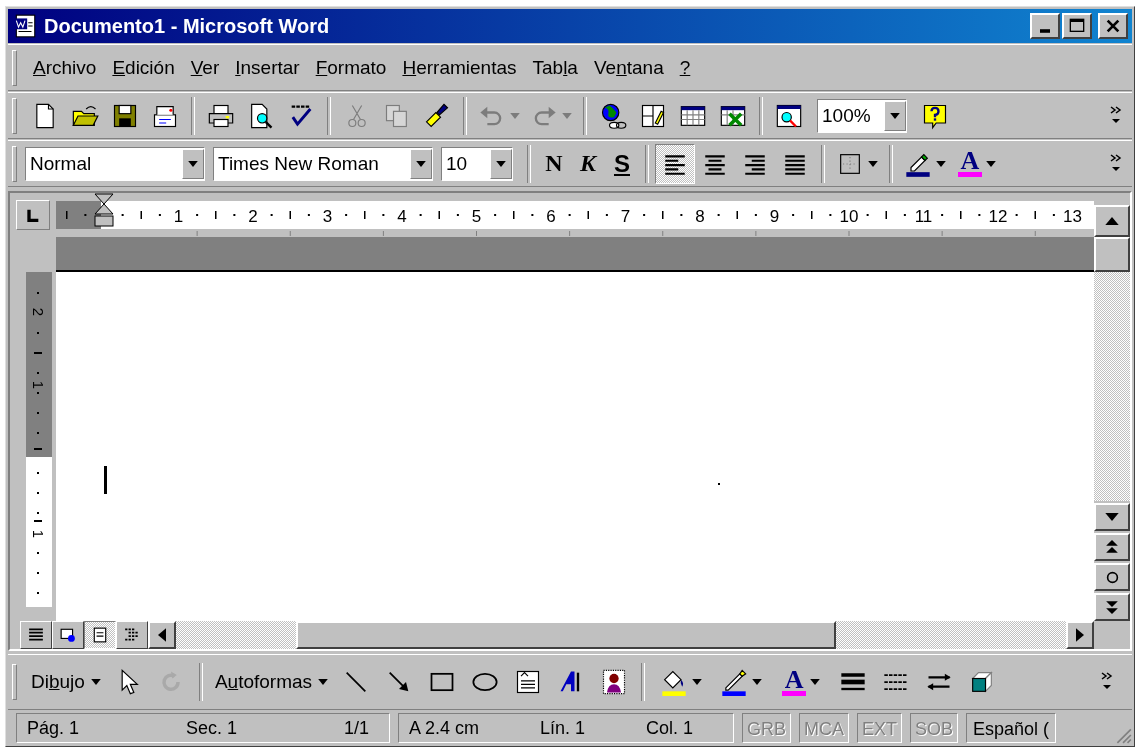  I want to click on print-layout-button, so click(100, 635).